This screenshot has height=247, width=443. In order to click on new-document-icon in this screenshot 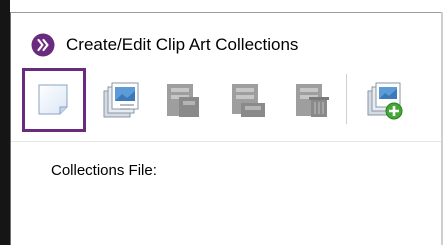, I will do `click(53, 99)`.